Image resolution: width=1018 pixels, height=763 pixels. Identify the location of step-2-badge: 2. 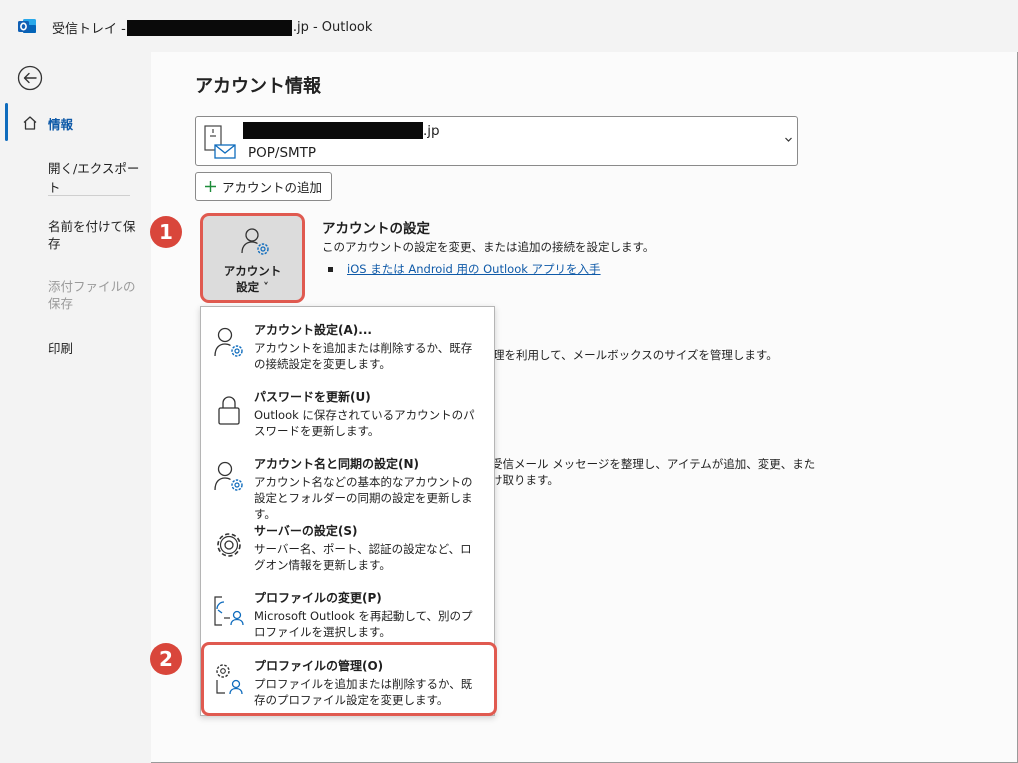
(166, 659).